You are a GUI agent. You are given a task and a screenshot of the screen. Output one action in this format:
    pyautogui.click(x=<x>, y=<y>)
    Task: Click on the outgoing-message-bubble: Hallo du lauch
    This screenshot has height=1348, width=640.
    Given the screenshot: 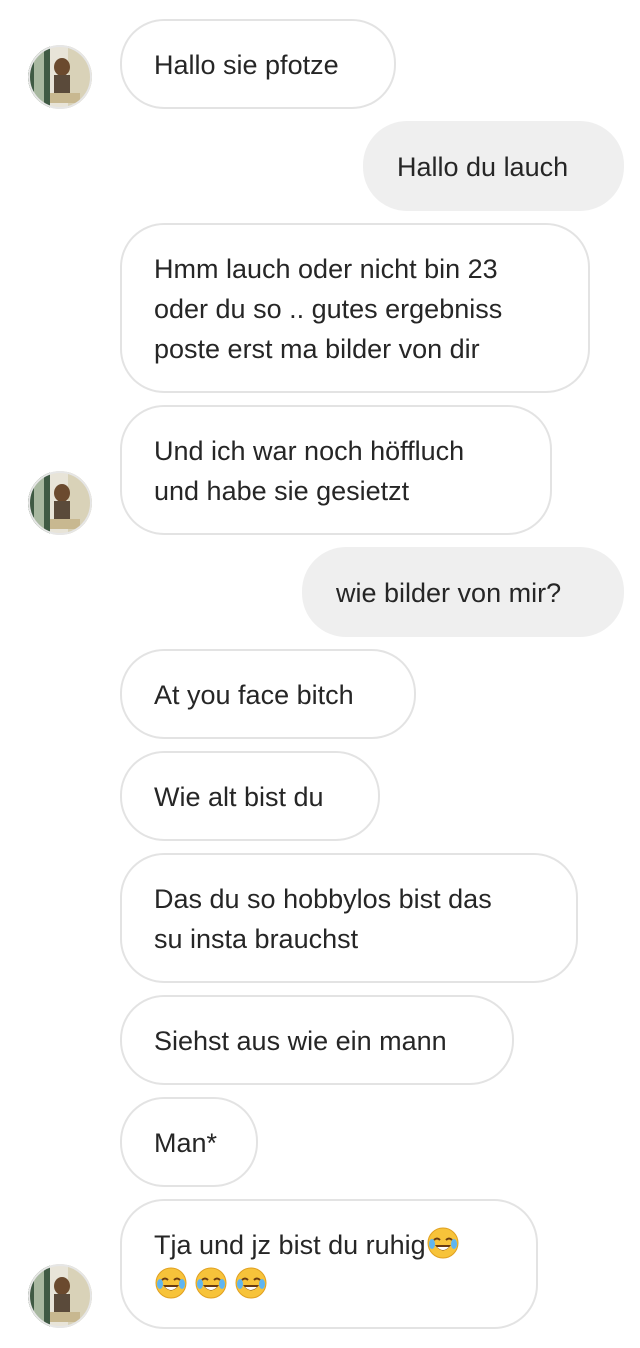 What is the action you would take?
    pyautogui.click(x=493, y=166)
    